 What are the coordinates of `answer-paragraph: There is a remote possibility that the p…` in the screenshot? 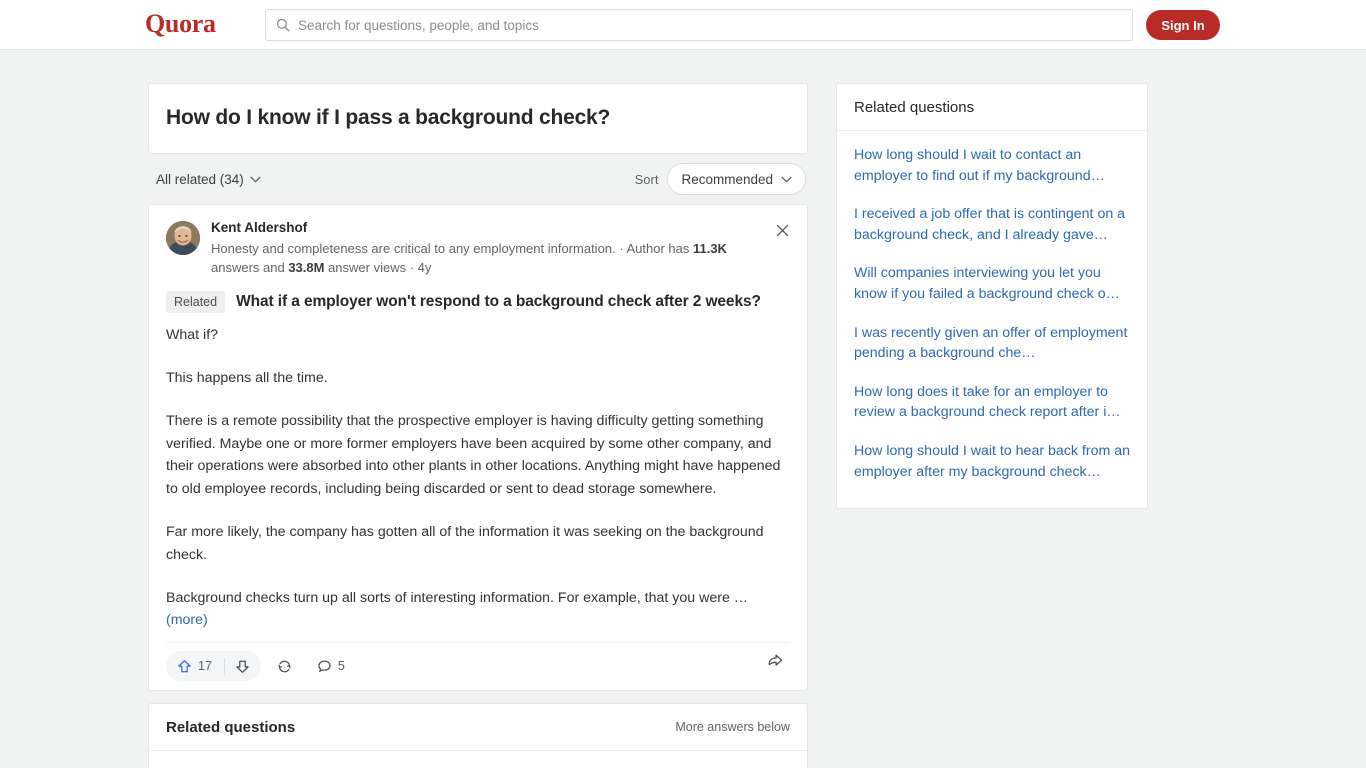 It's located at (473, 455).